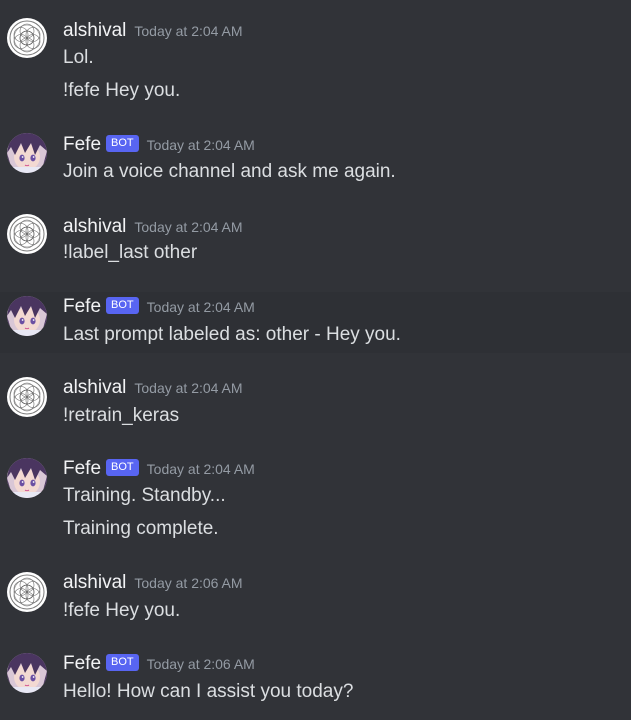 The height and width of the screenshot is (720, 631). Describe the element at coordinates (141, 528) in the screenshot. I see `message-text: Training complete.` at that location.